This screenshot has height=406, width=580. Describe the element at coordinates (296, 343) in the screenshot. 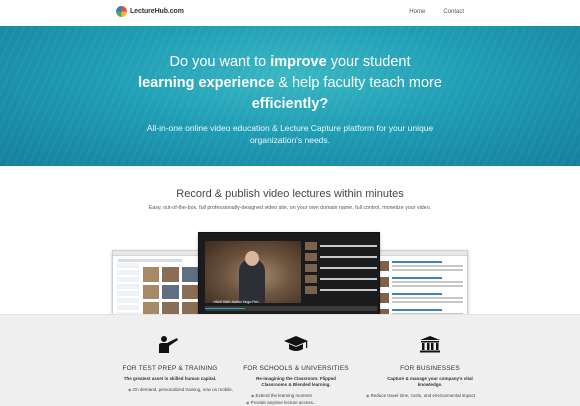

I see `graduation-cap-icon` at that location.